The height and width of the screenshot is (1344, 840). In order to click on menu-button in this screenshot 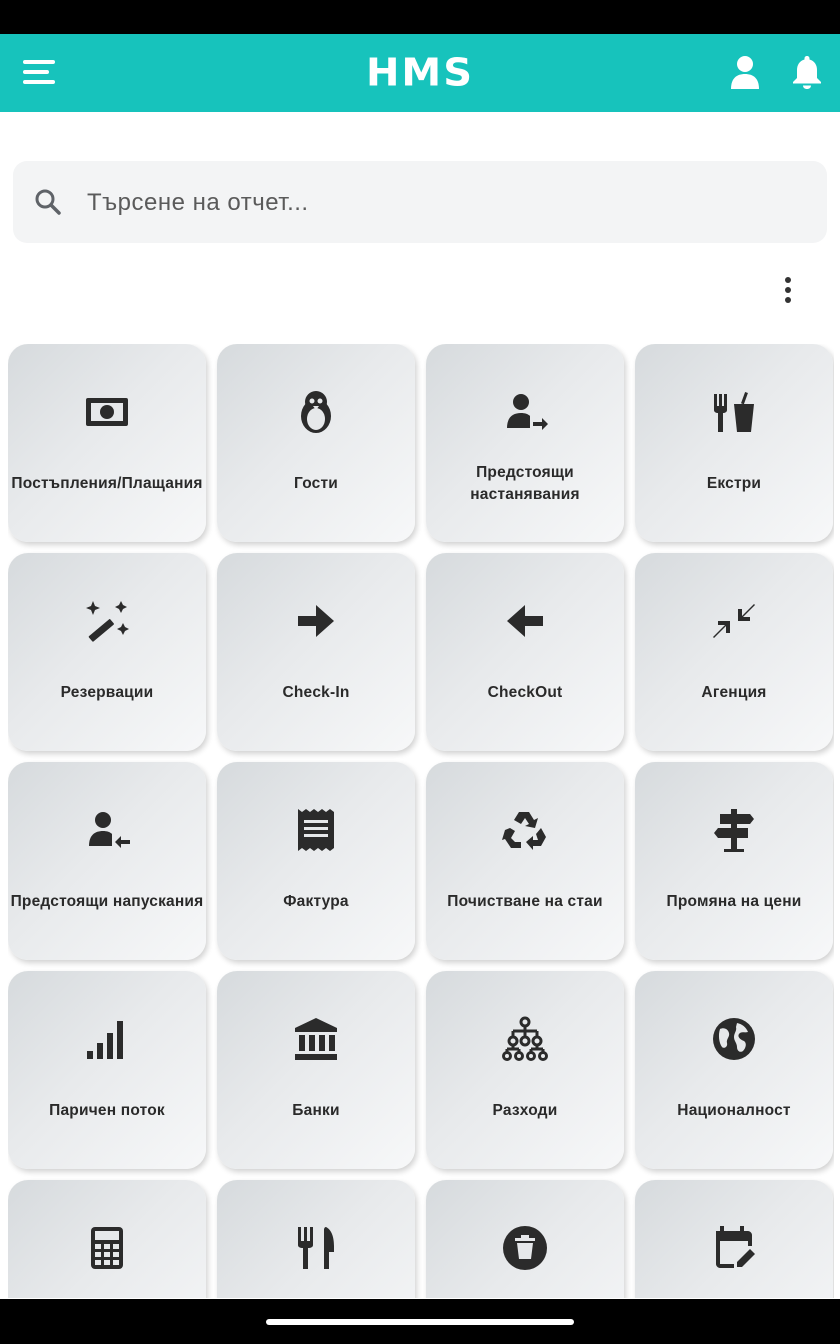, I will do `click(39, 72)`.